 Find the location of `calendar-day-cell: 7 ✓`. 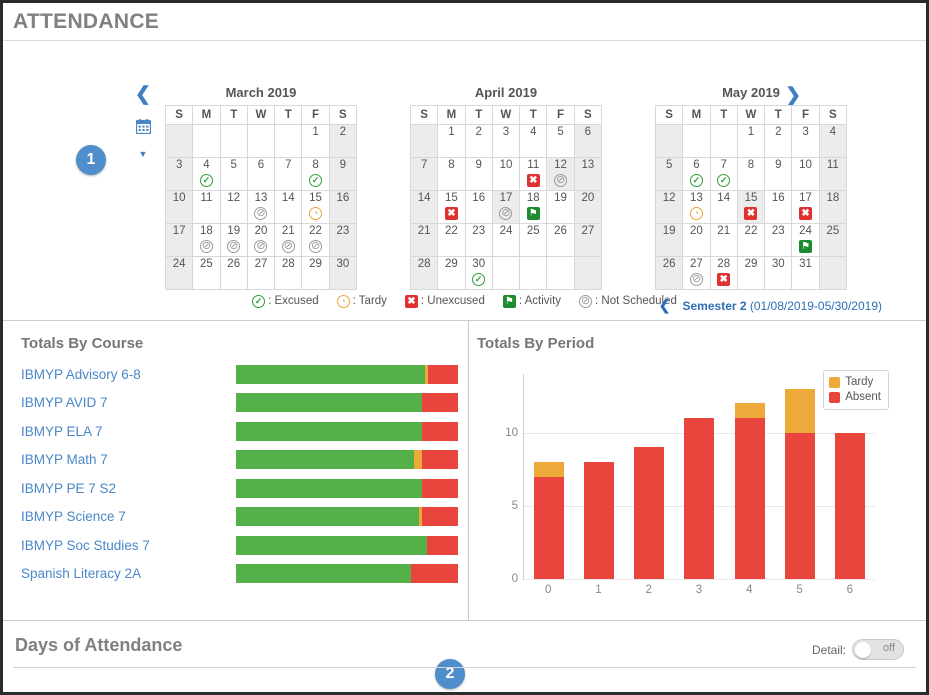

calendar-day-cell: 7 ✓ is located at coordinates (723, 174).